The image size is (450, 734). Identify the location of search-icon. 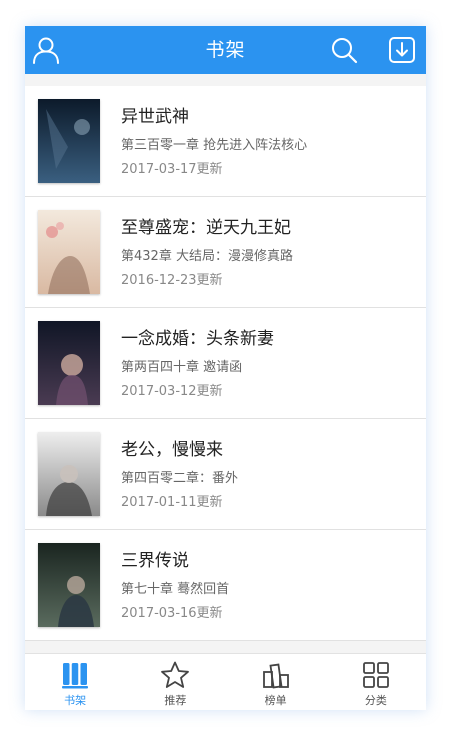
(344, 50).